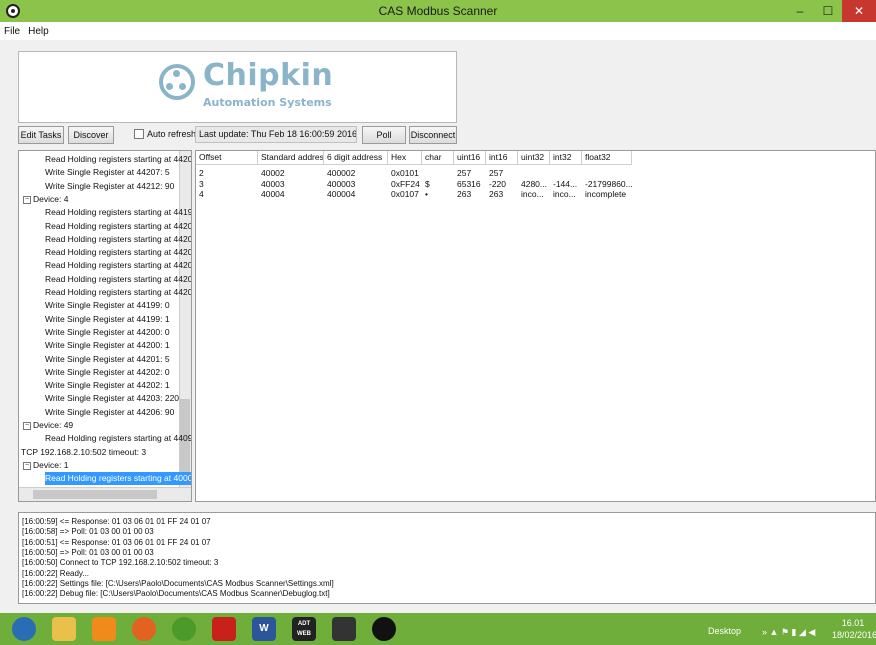 This screenshot has height=645, width=876. What do you see at coordinates (788, 632) in the screenshot?
I see `tray-icons: » ▲ ⚑ ▮ ◢ ◀` at bounding box center [788, 632].